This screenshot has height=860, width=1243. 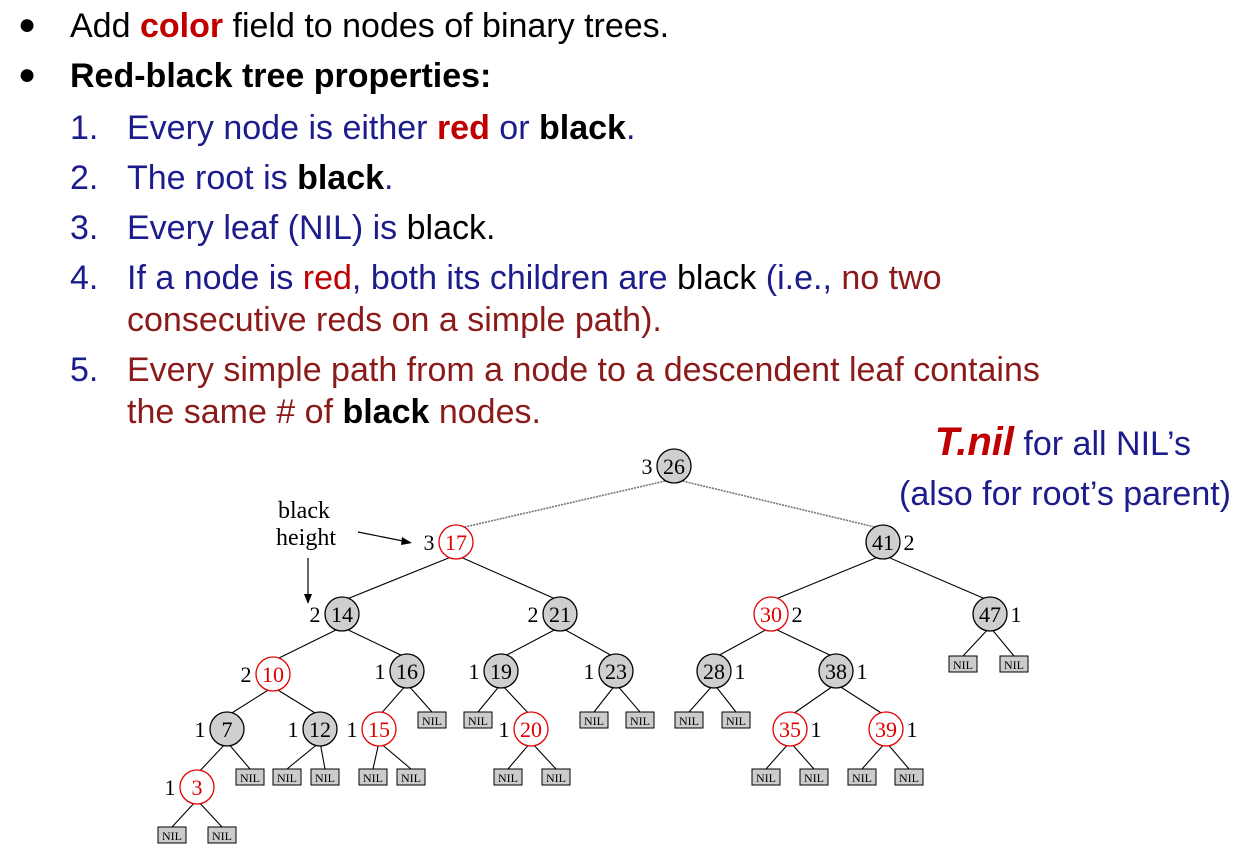 What do you see at coordinates (407, 671) in the screenshot?
I see `tree-node-key-16: 16` at bounding box center [407, 671].